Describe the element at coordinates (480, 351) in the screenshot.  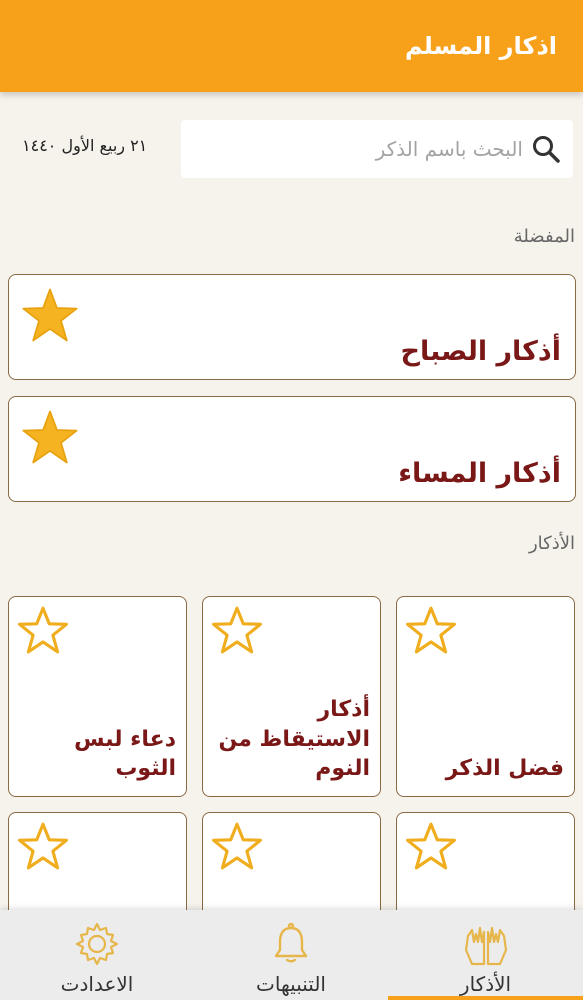
I see `favorite-card-label: أذكار الصباح` at that location.